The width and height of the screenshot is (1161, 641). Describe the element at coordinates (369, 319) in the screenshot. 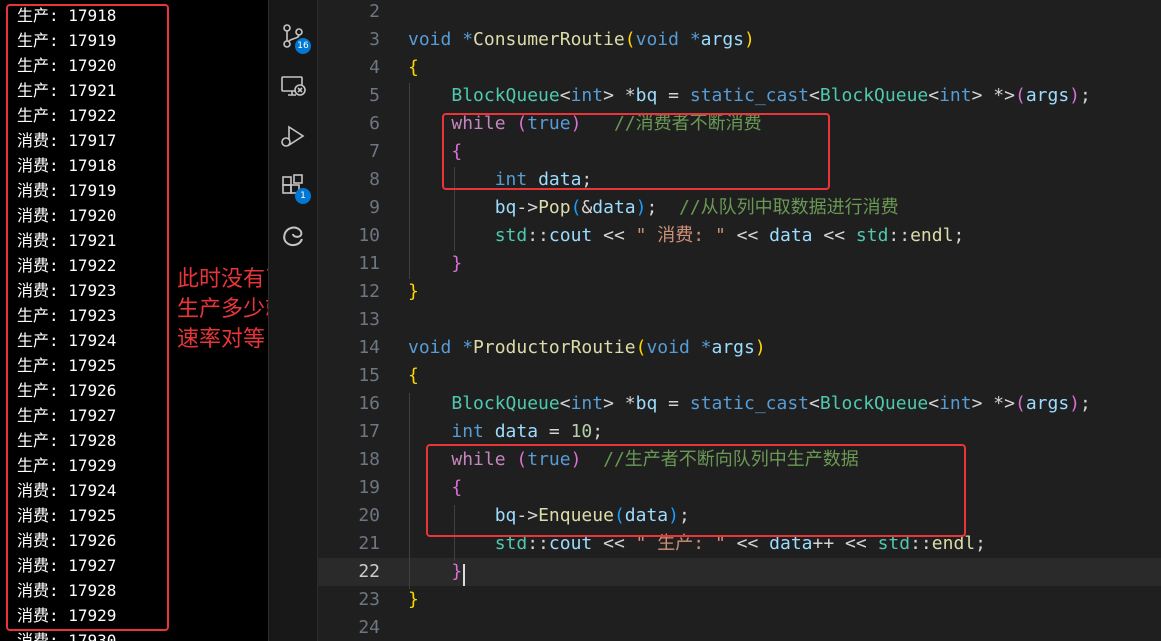

I see `line-number: 13` at that location.